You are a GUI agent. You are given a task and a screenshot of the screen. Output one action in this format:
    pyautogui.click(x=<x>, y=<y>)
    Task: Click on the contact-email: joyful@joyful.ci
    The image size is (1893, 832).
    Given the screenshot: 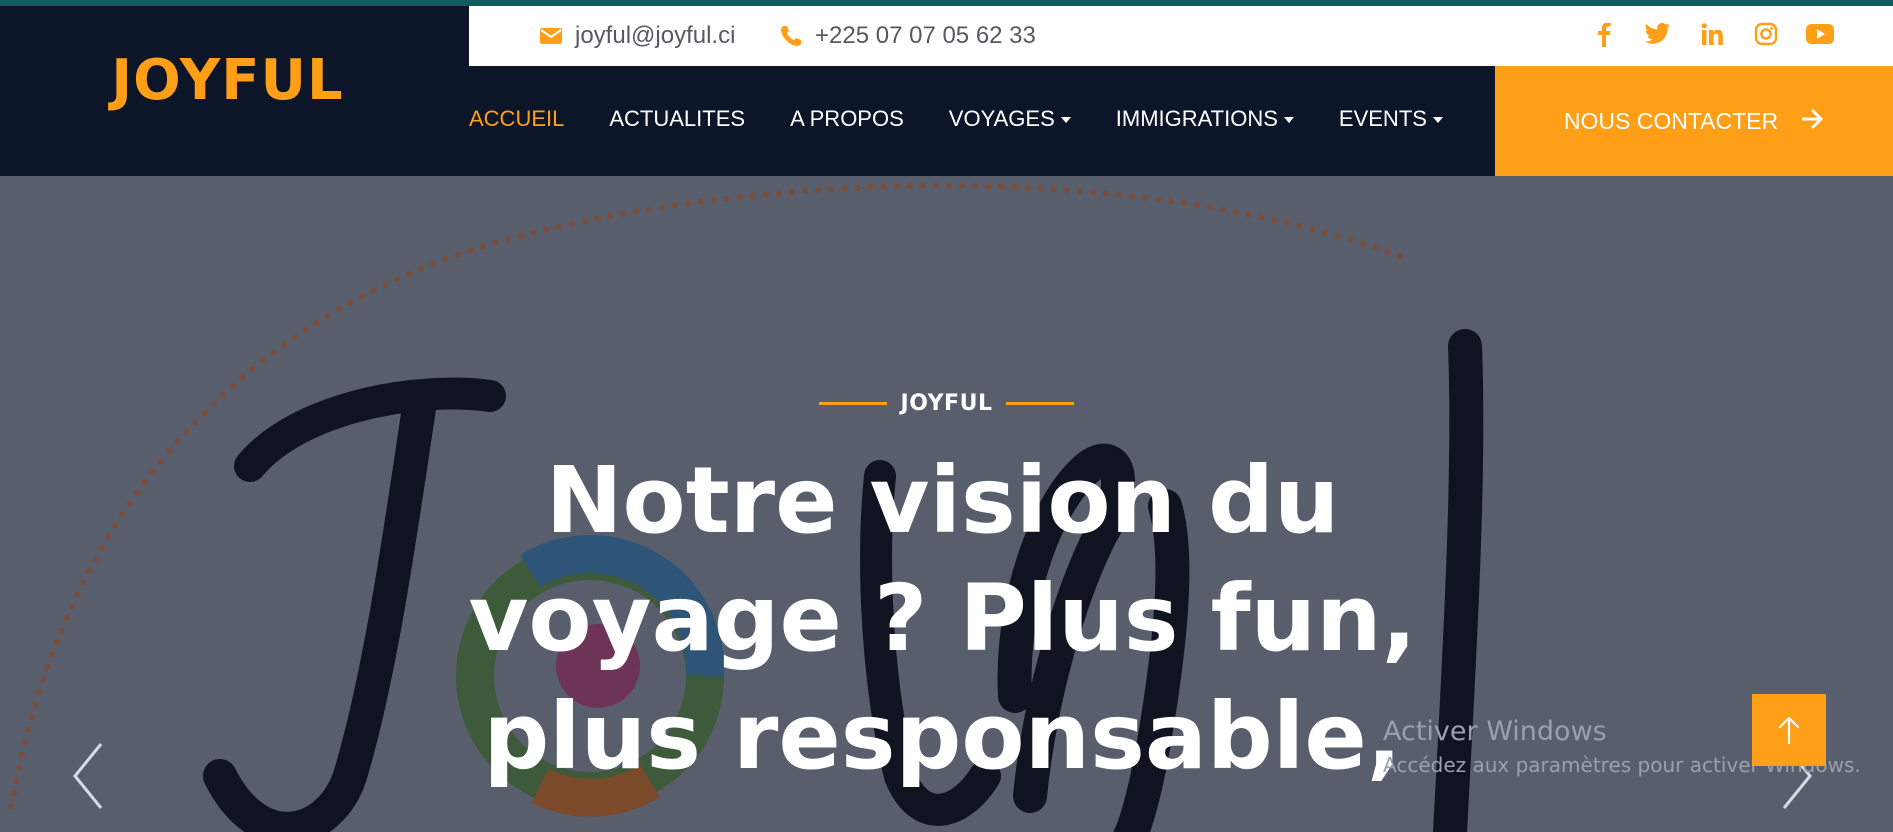 What is the action you would take?
    pyautogui.click(x=637, y=36)
    